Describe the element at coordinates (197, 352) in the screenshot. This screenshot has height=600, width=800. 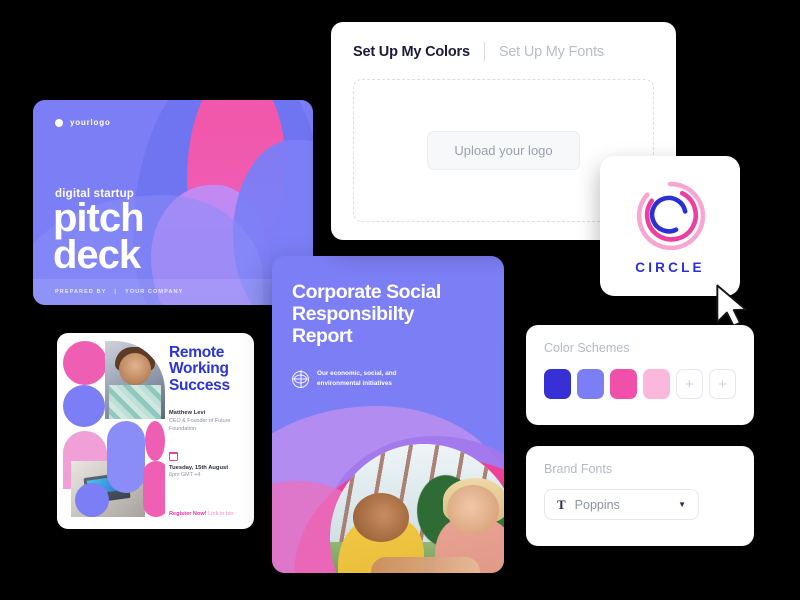
I see `remote-working-title-line1: Remote` at that location.